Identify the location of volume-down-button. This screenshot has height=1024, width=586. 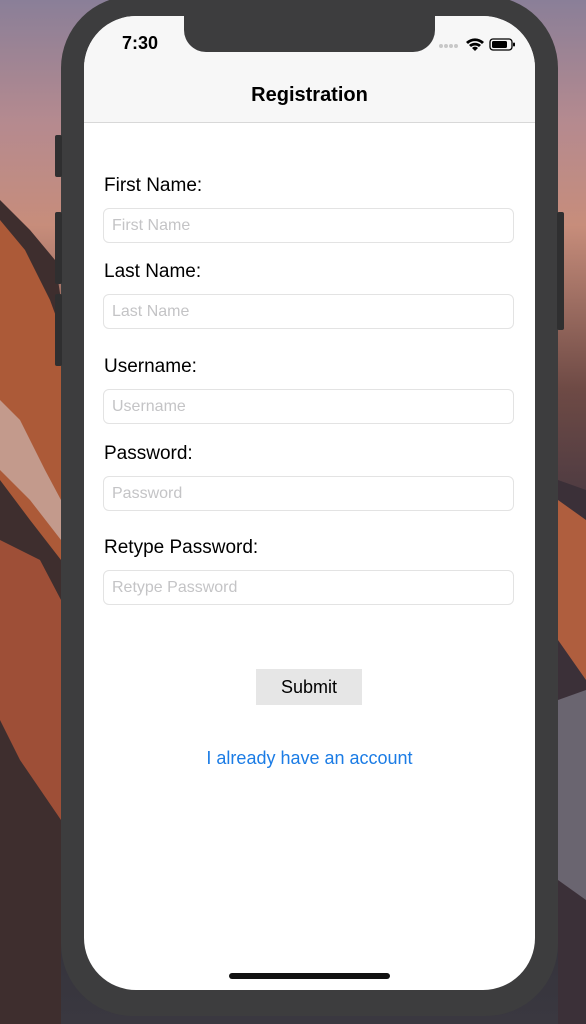
(58, 330).